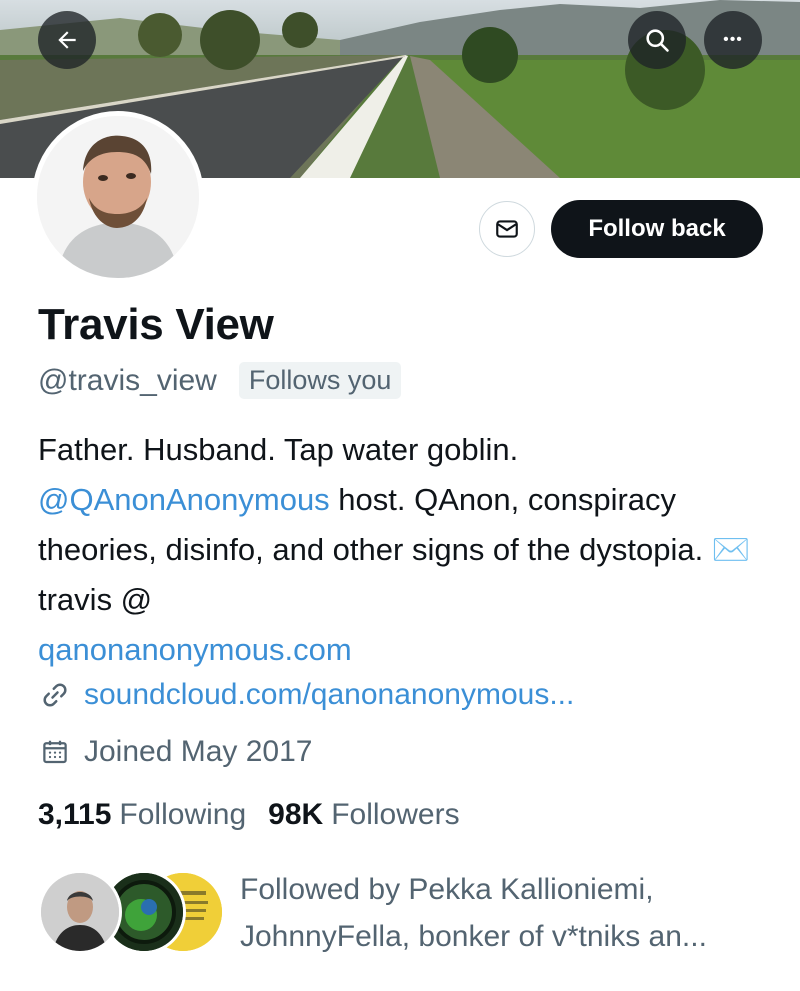 Image resolution: width=800 pixels, height=991 pixels. I want to click on message-button, so click(507, 229).